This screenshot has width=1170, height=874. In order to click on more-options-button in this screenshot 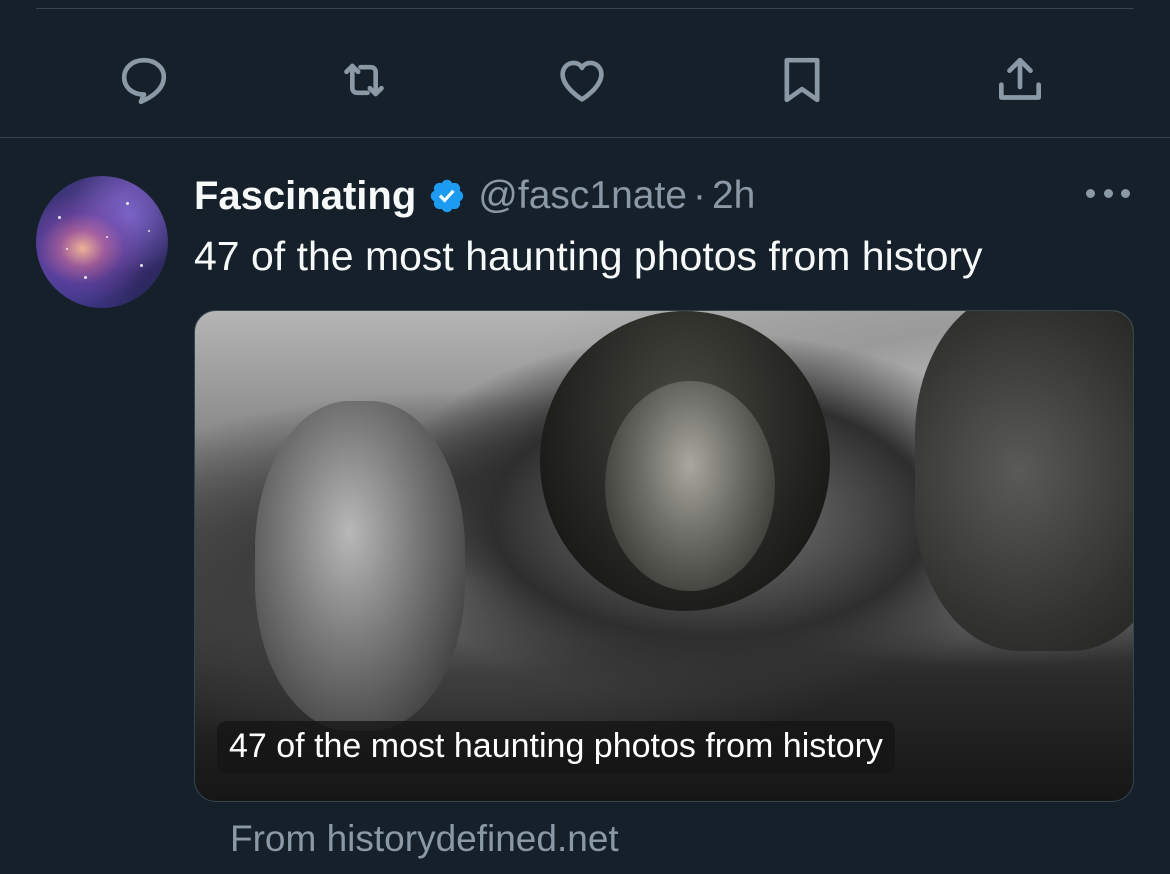, I will do `click(1108, 193)`.